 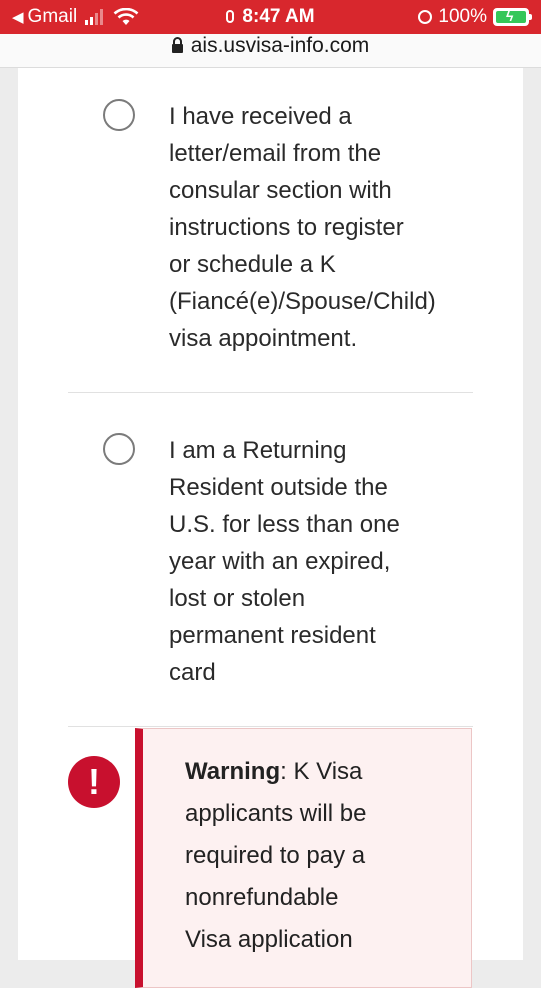 I want to click on warning-line: applicants will be, so click(x=276, y=813).